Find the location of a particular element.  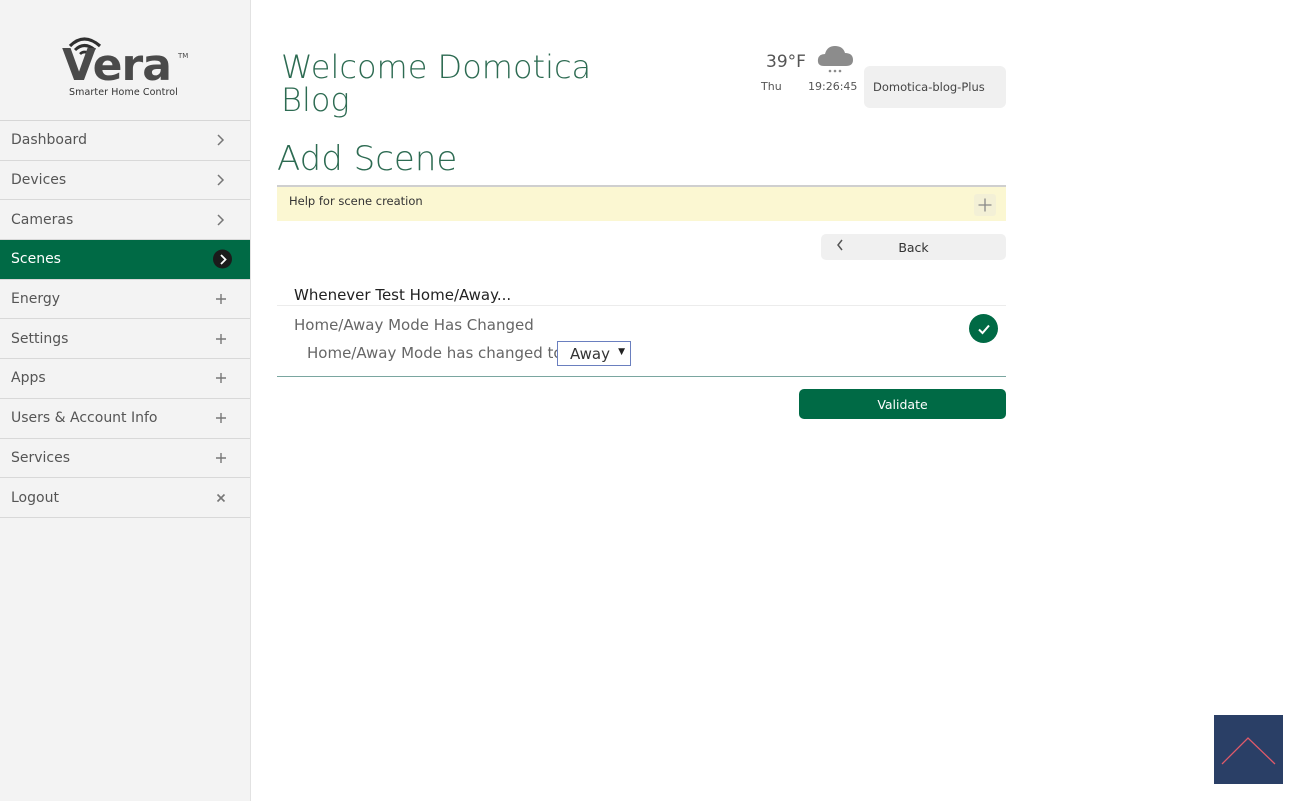

checkmark-icon is located at coordinates (983, 329).